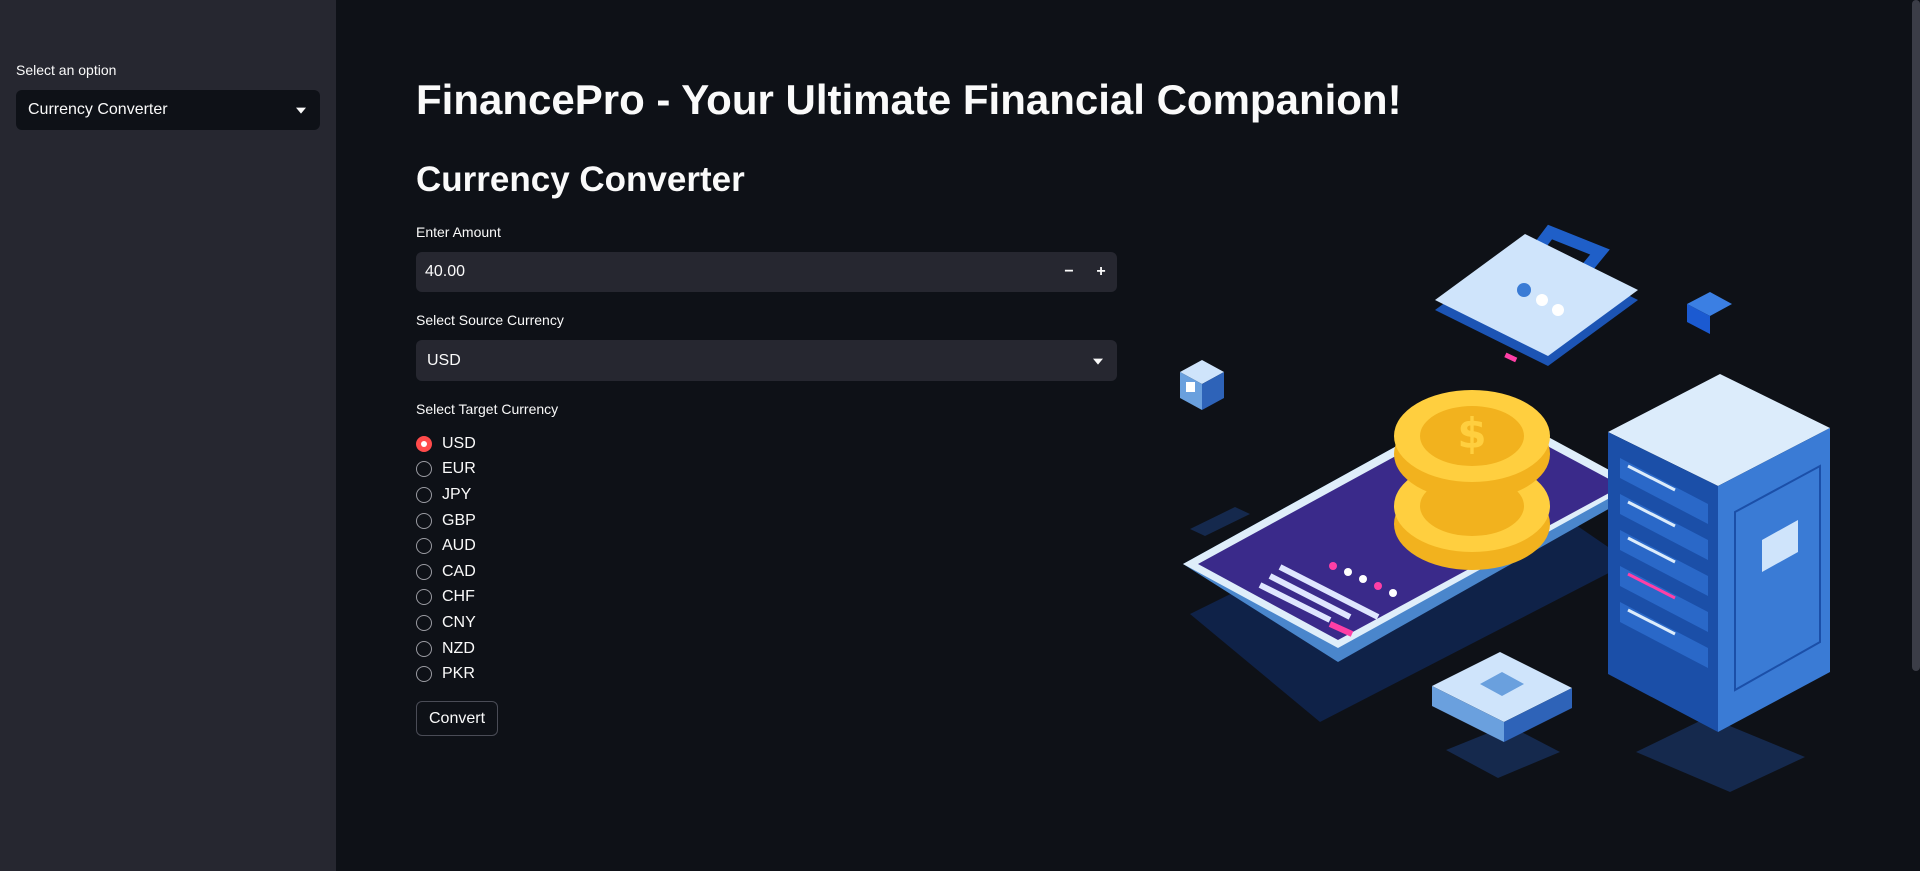  Describe the element at coordinates (457, 494) in the screenshot. I see `radio-label: JPY` at that location.